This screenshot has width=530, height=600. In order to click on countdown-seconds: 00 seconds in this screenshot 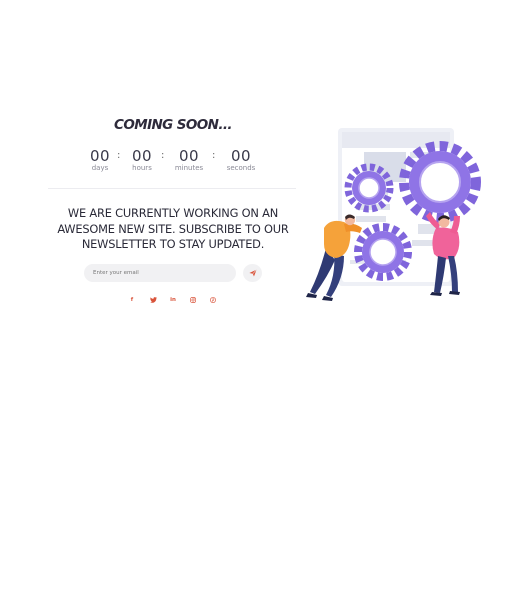, I will do `click(241, 160)`.